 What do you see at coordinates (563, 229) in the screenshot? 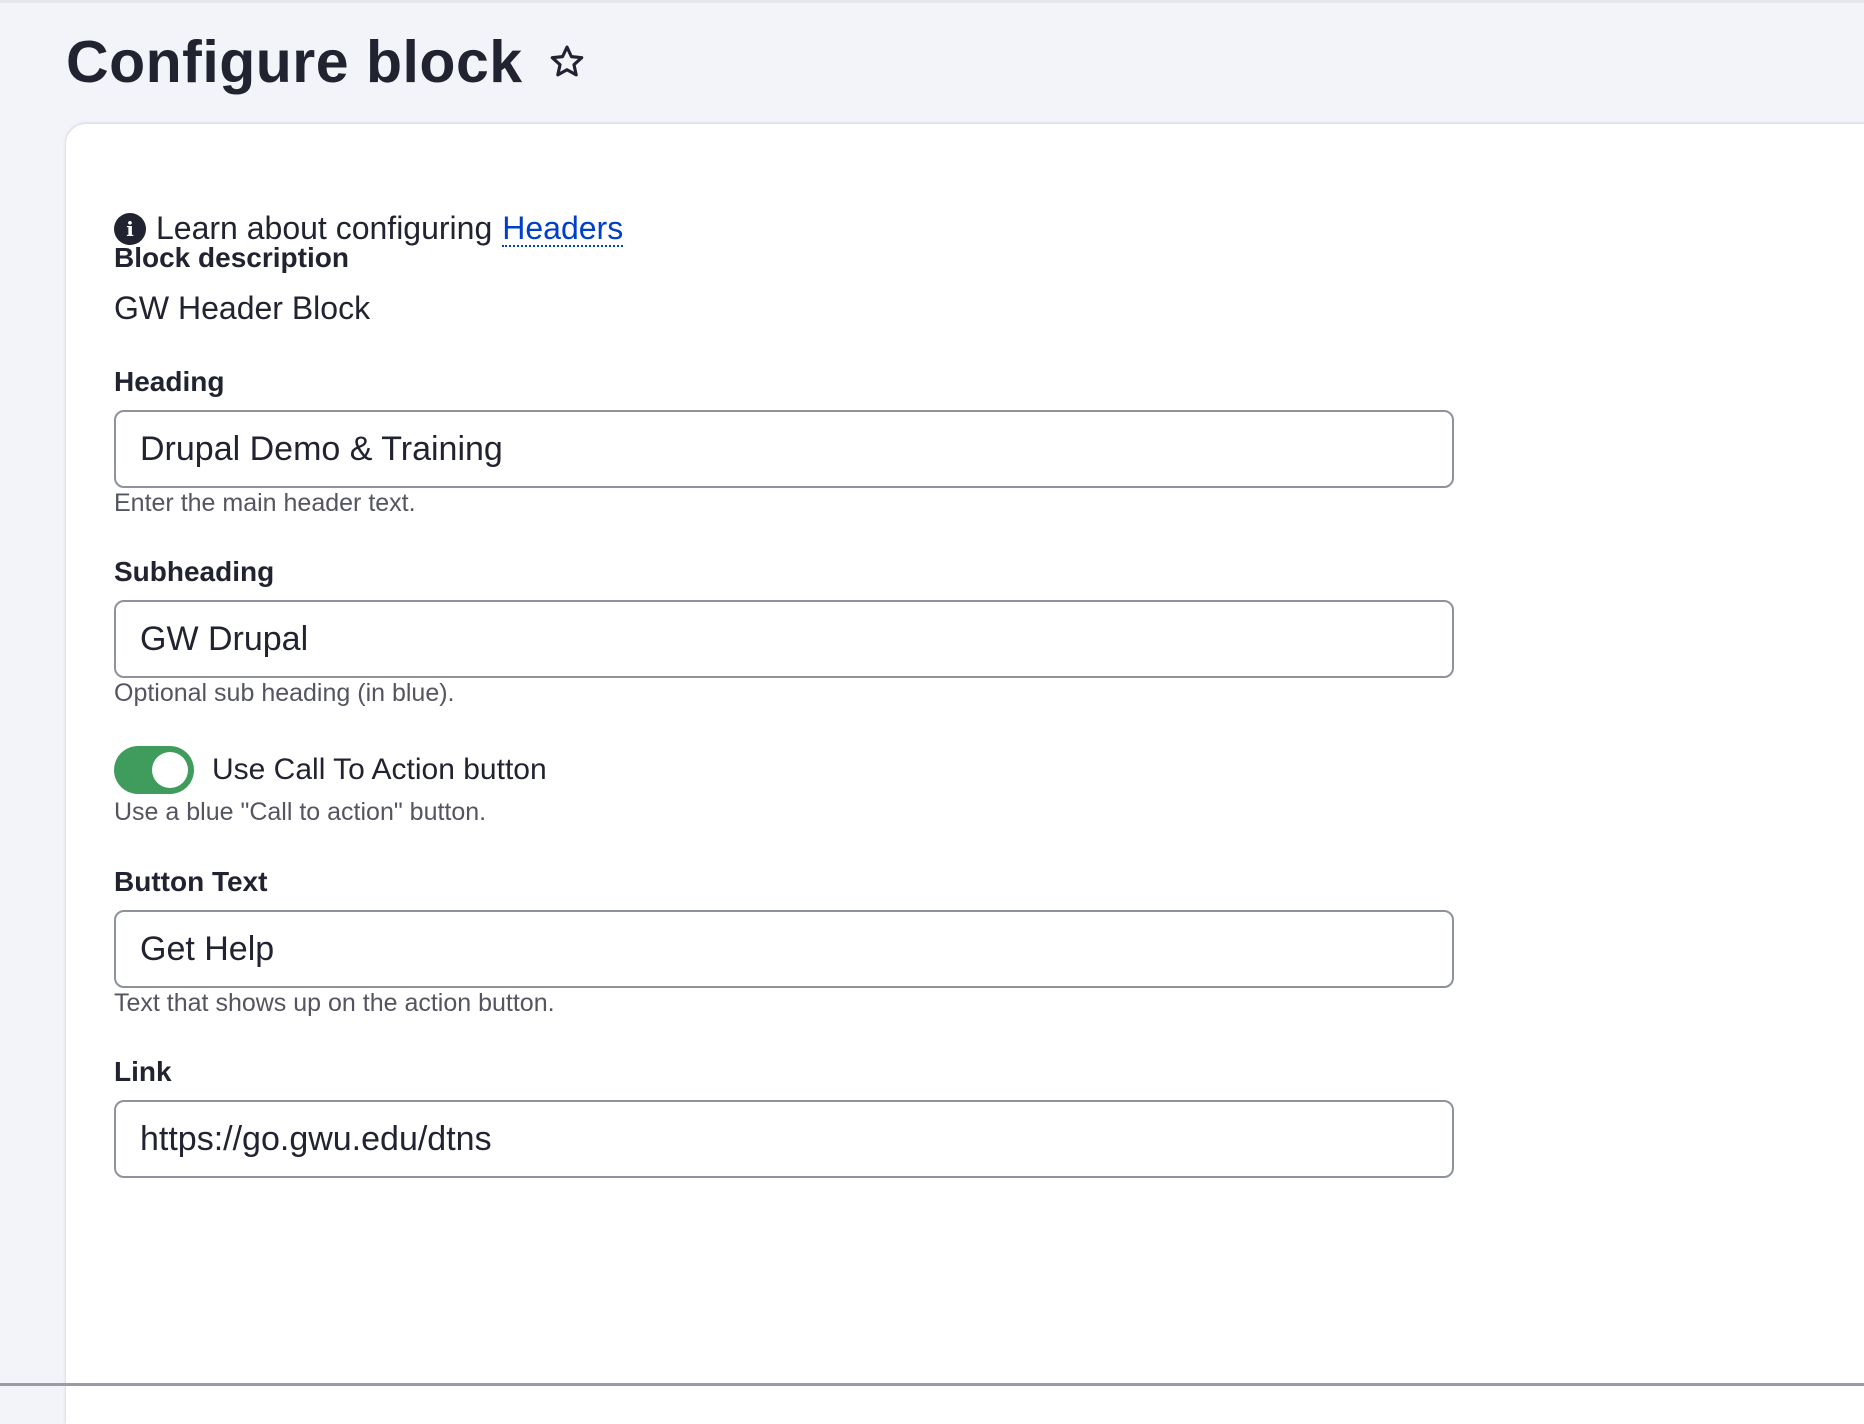
I see `headers-help-link: Headers` at bounding box center [563, 229].